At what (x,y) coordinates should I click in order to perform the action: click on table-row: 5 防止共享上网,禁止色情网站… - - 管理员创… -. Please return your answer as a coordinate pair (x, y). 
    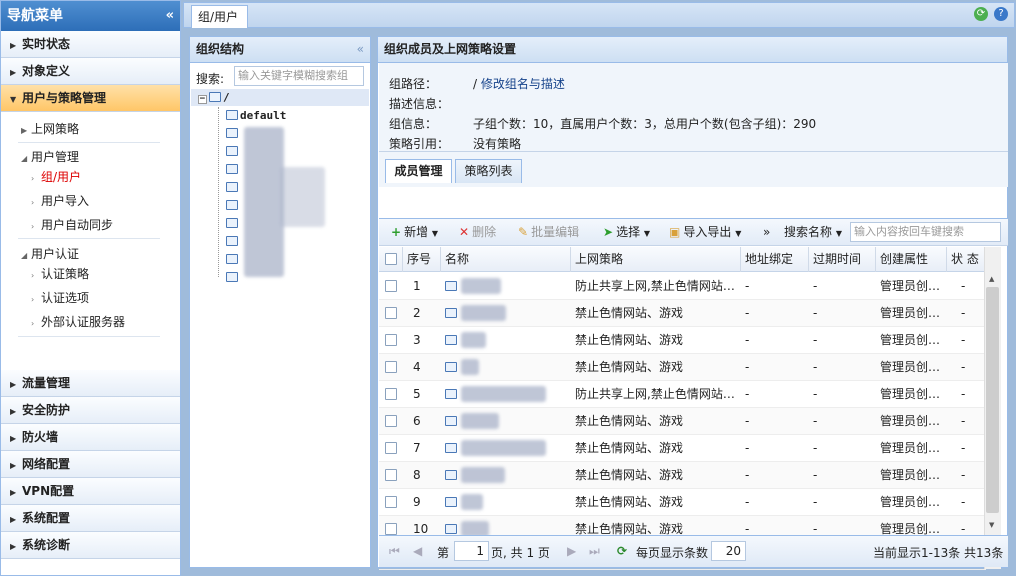
    Looking at the image, I should click on (682, 394).